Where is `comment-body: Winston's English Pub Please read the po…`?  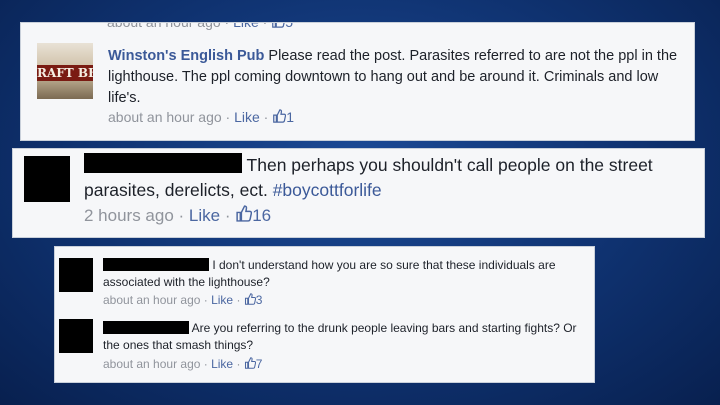
comment-body: Winston's English Pub Please read the po… is located at coordinates (400, 77).